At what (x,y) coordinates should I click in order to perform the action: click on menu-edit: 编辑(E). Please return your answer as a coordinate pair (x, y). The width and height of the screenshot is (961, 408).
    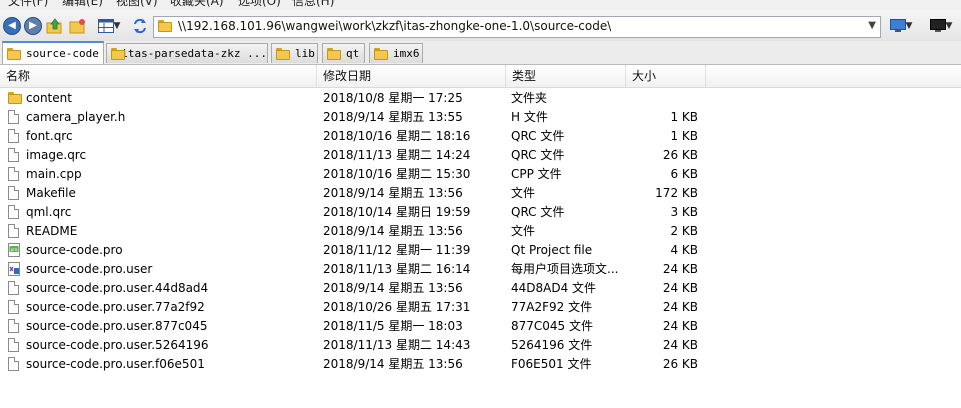
    Looking at the image, I should click on (82, 4).